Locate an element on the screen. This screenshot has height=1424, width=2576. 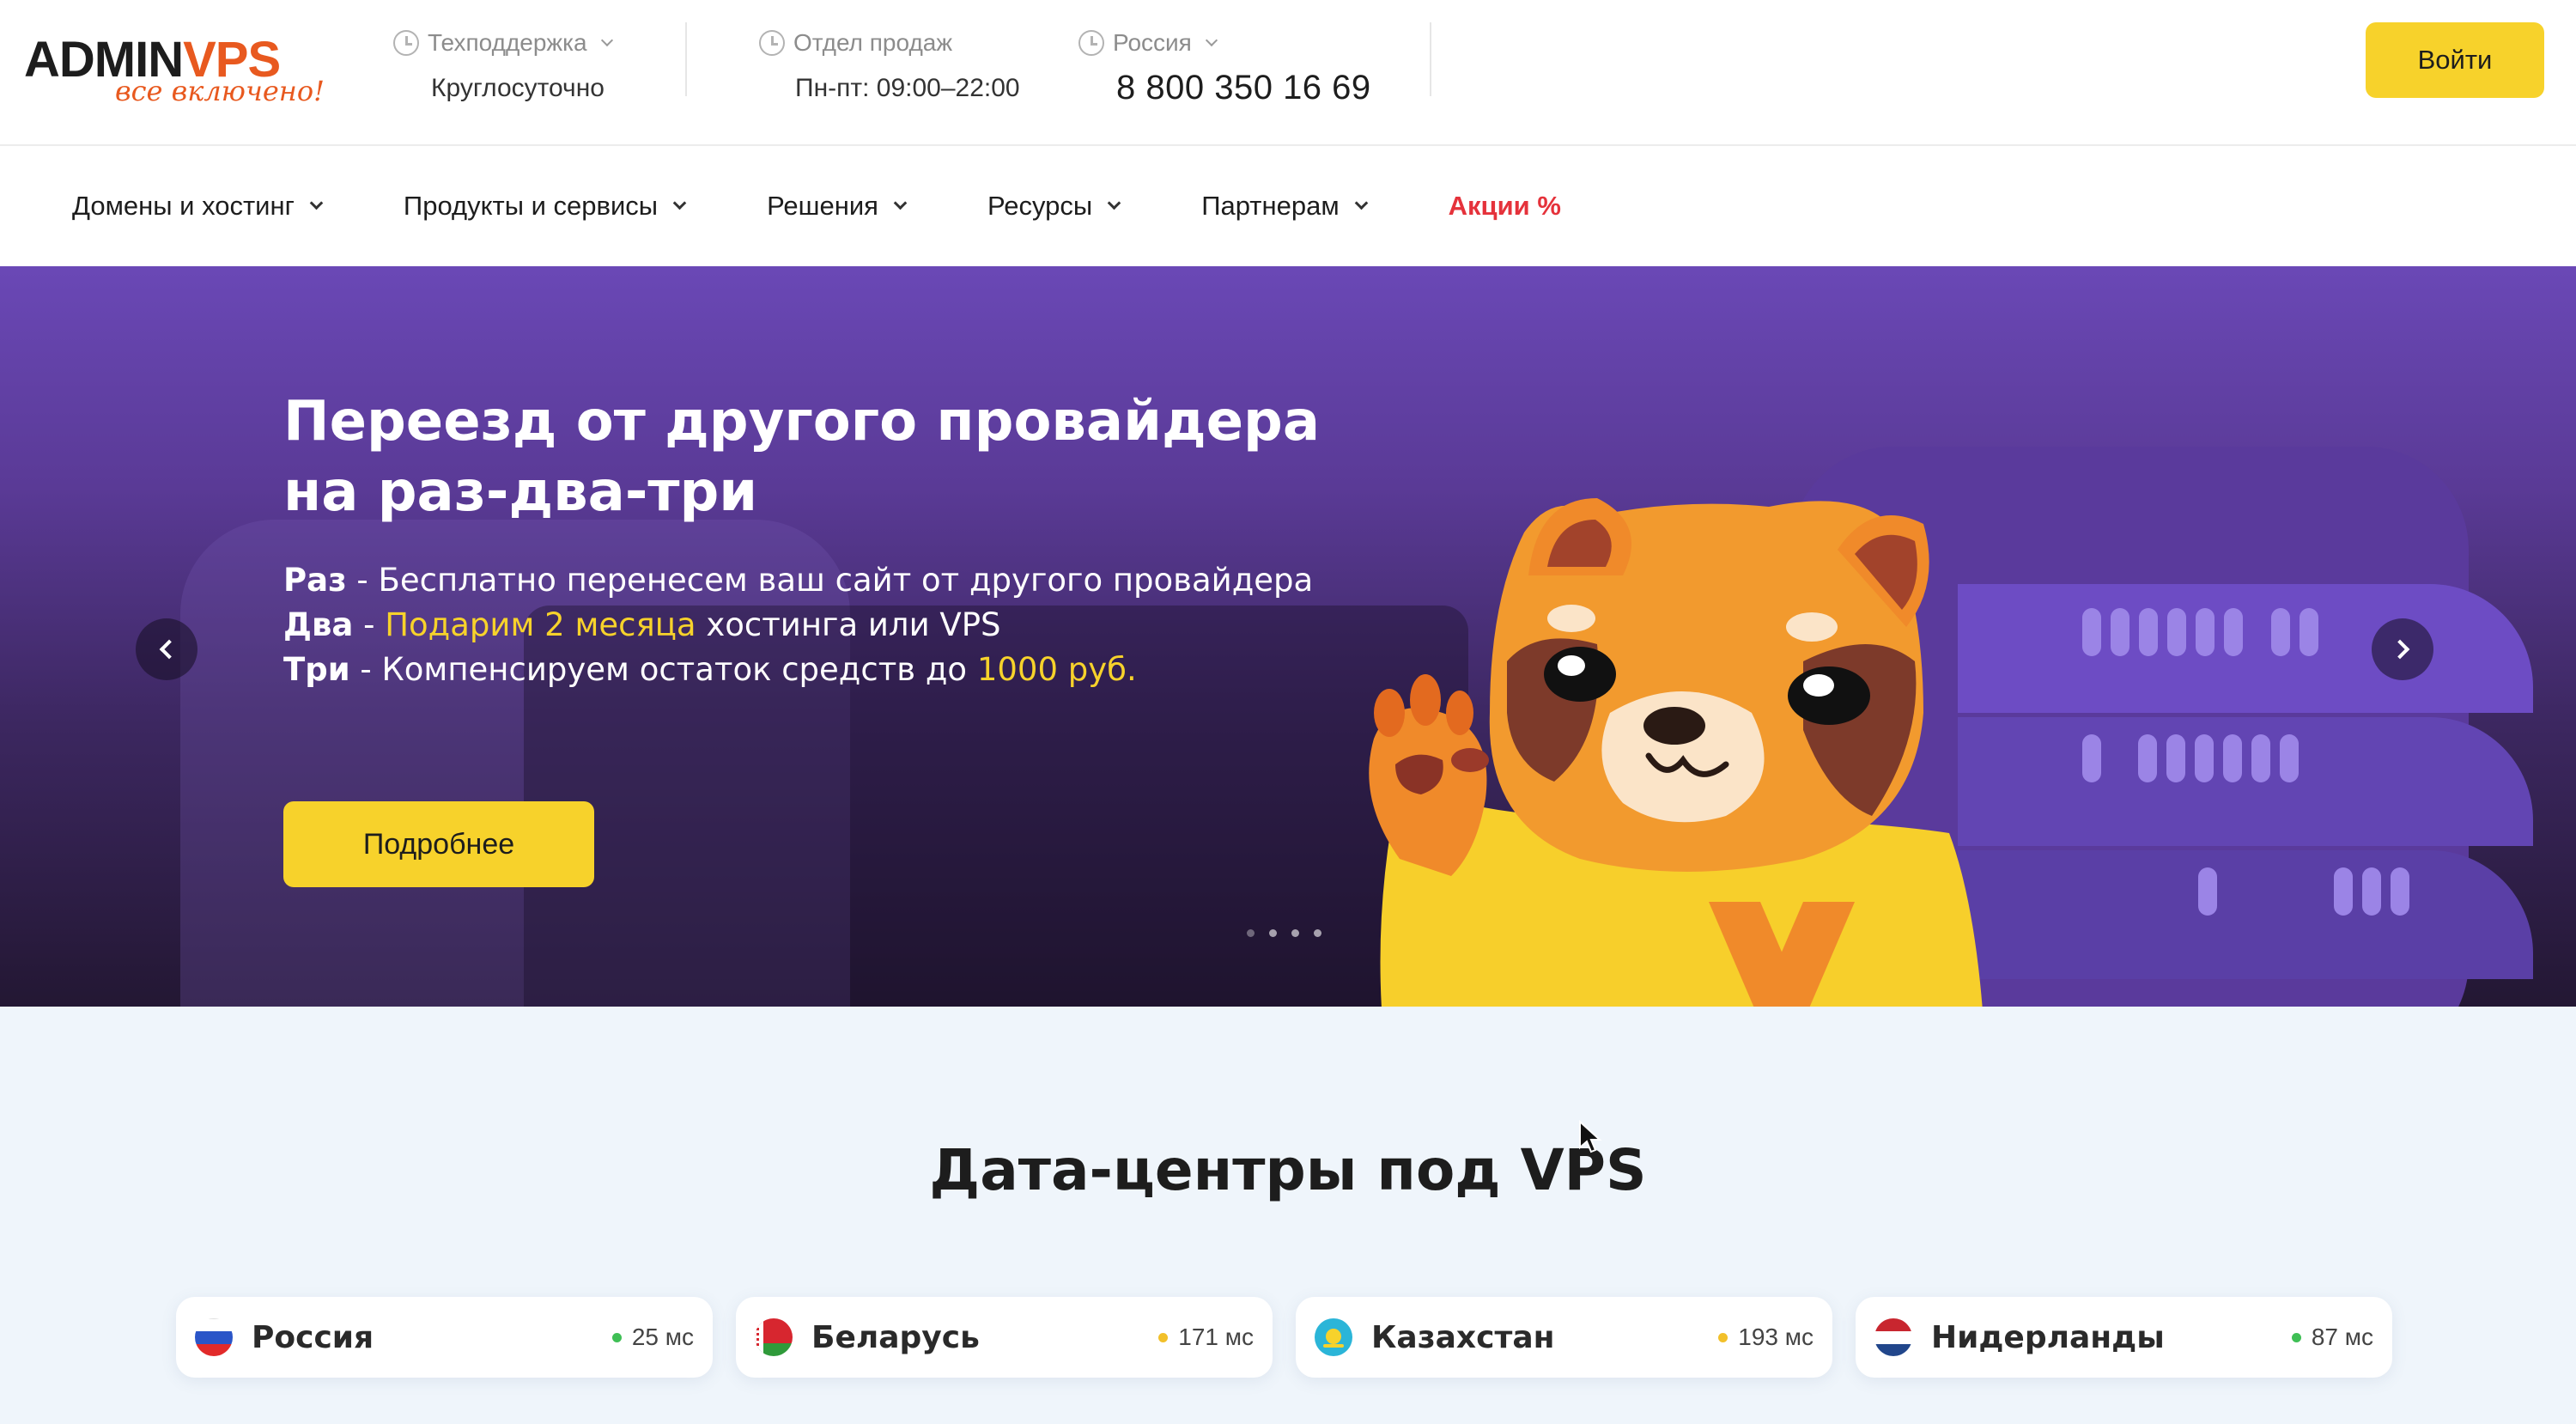
nav-label: Партнерам is located at coordinates (1270, 206).